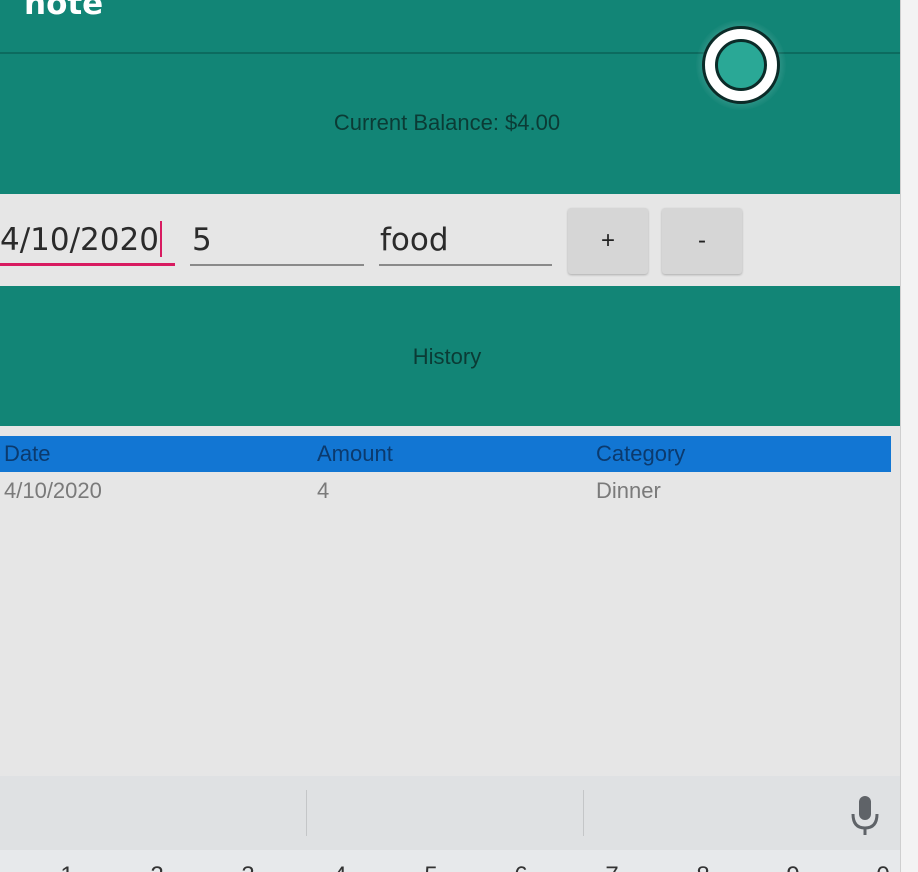 The height and width of the screenshot is (872, 918). What do you see at coordinates (793, 867) in the screenshot?
I see `key-9: 9` at bounding box center [793, 867].